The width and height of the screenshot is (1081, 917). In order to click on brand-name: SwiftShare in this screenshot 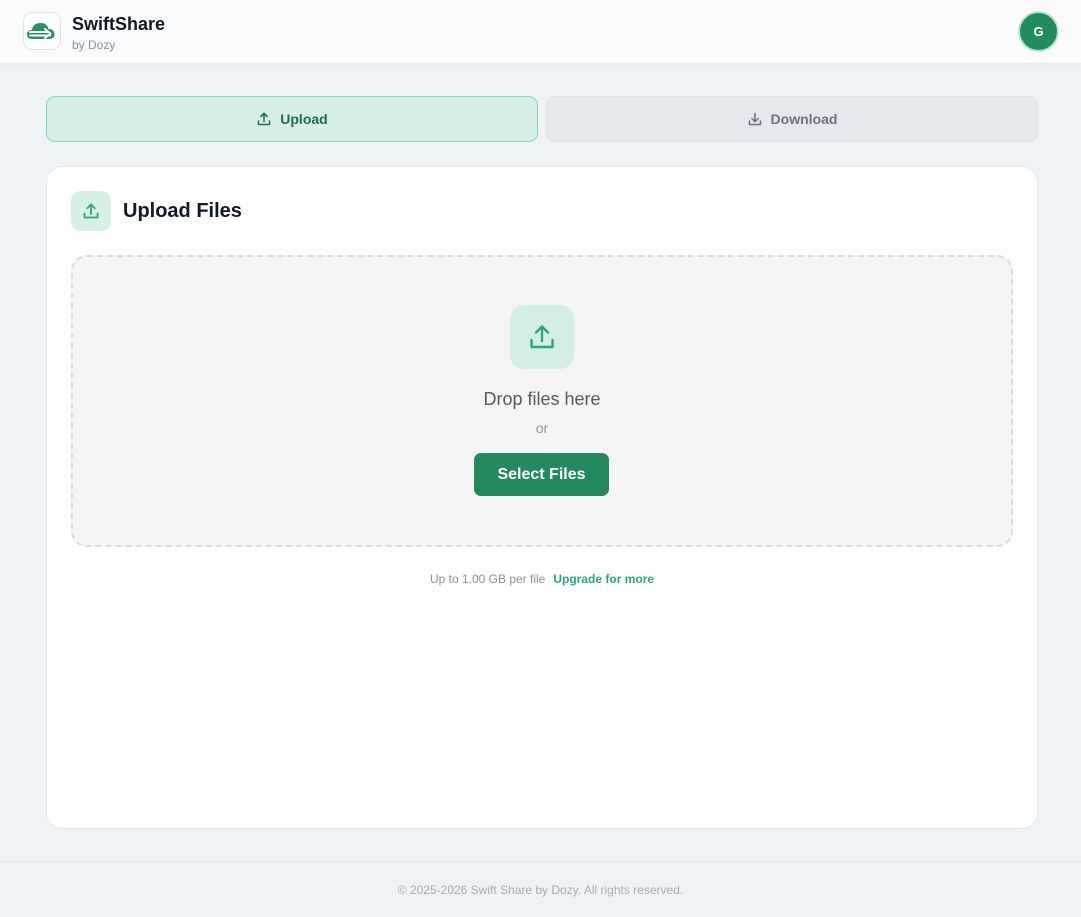, I will do `click(119, 24)`.